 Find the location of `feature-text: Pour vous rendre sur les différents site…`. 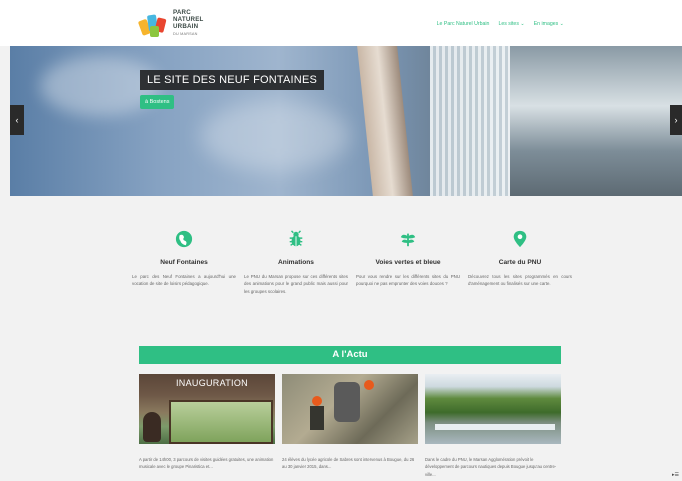

feature-text: Pour vous rendre sur les différents site… is located at coordinates (408, 280).